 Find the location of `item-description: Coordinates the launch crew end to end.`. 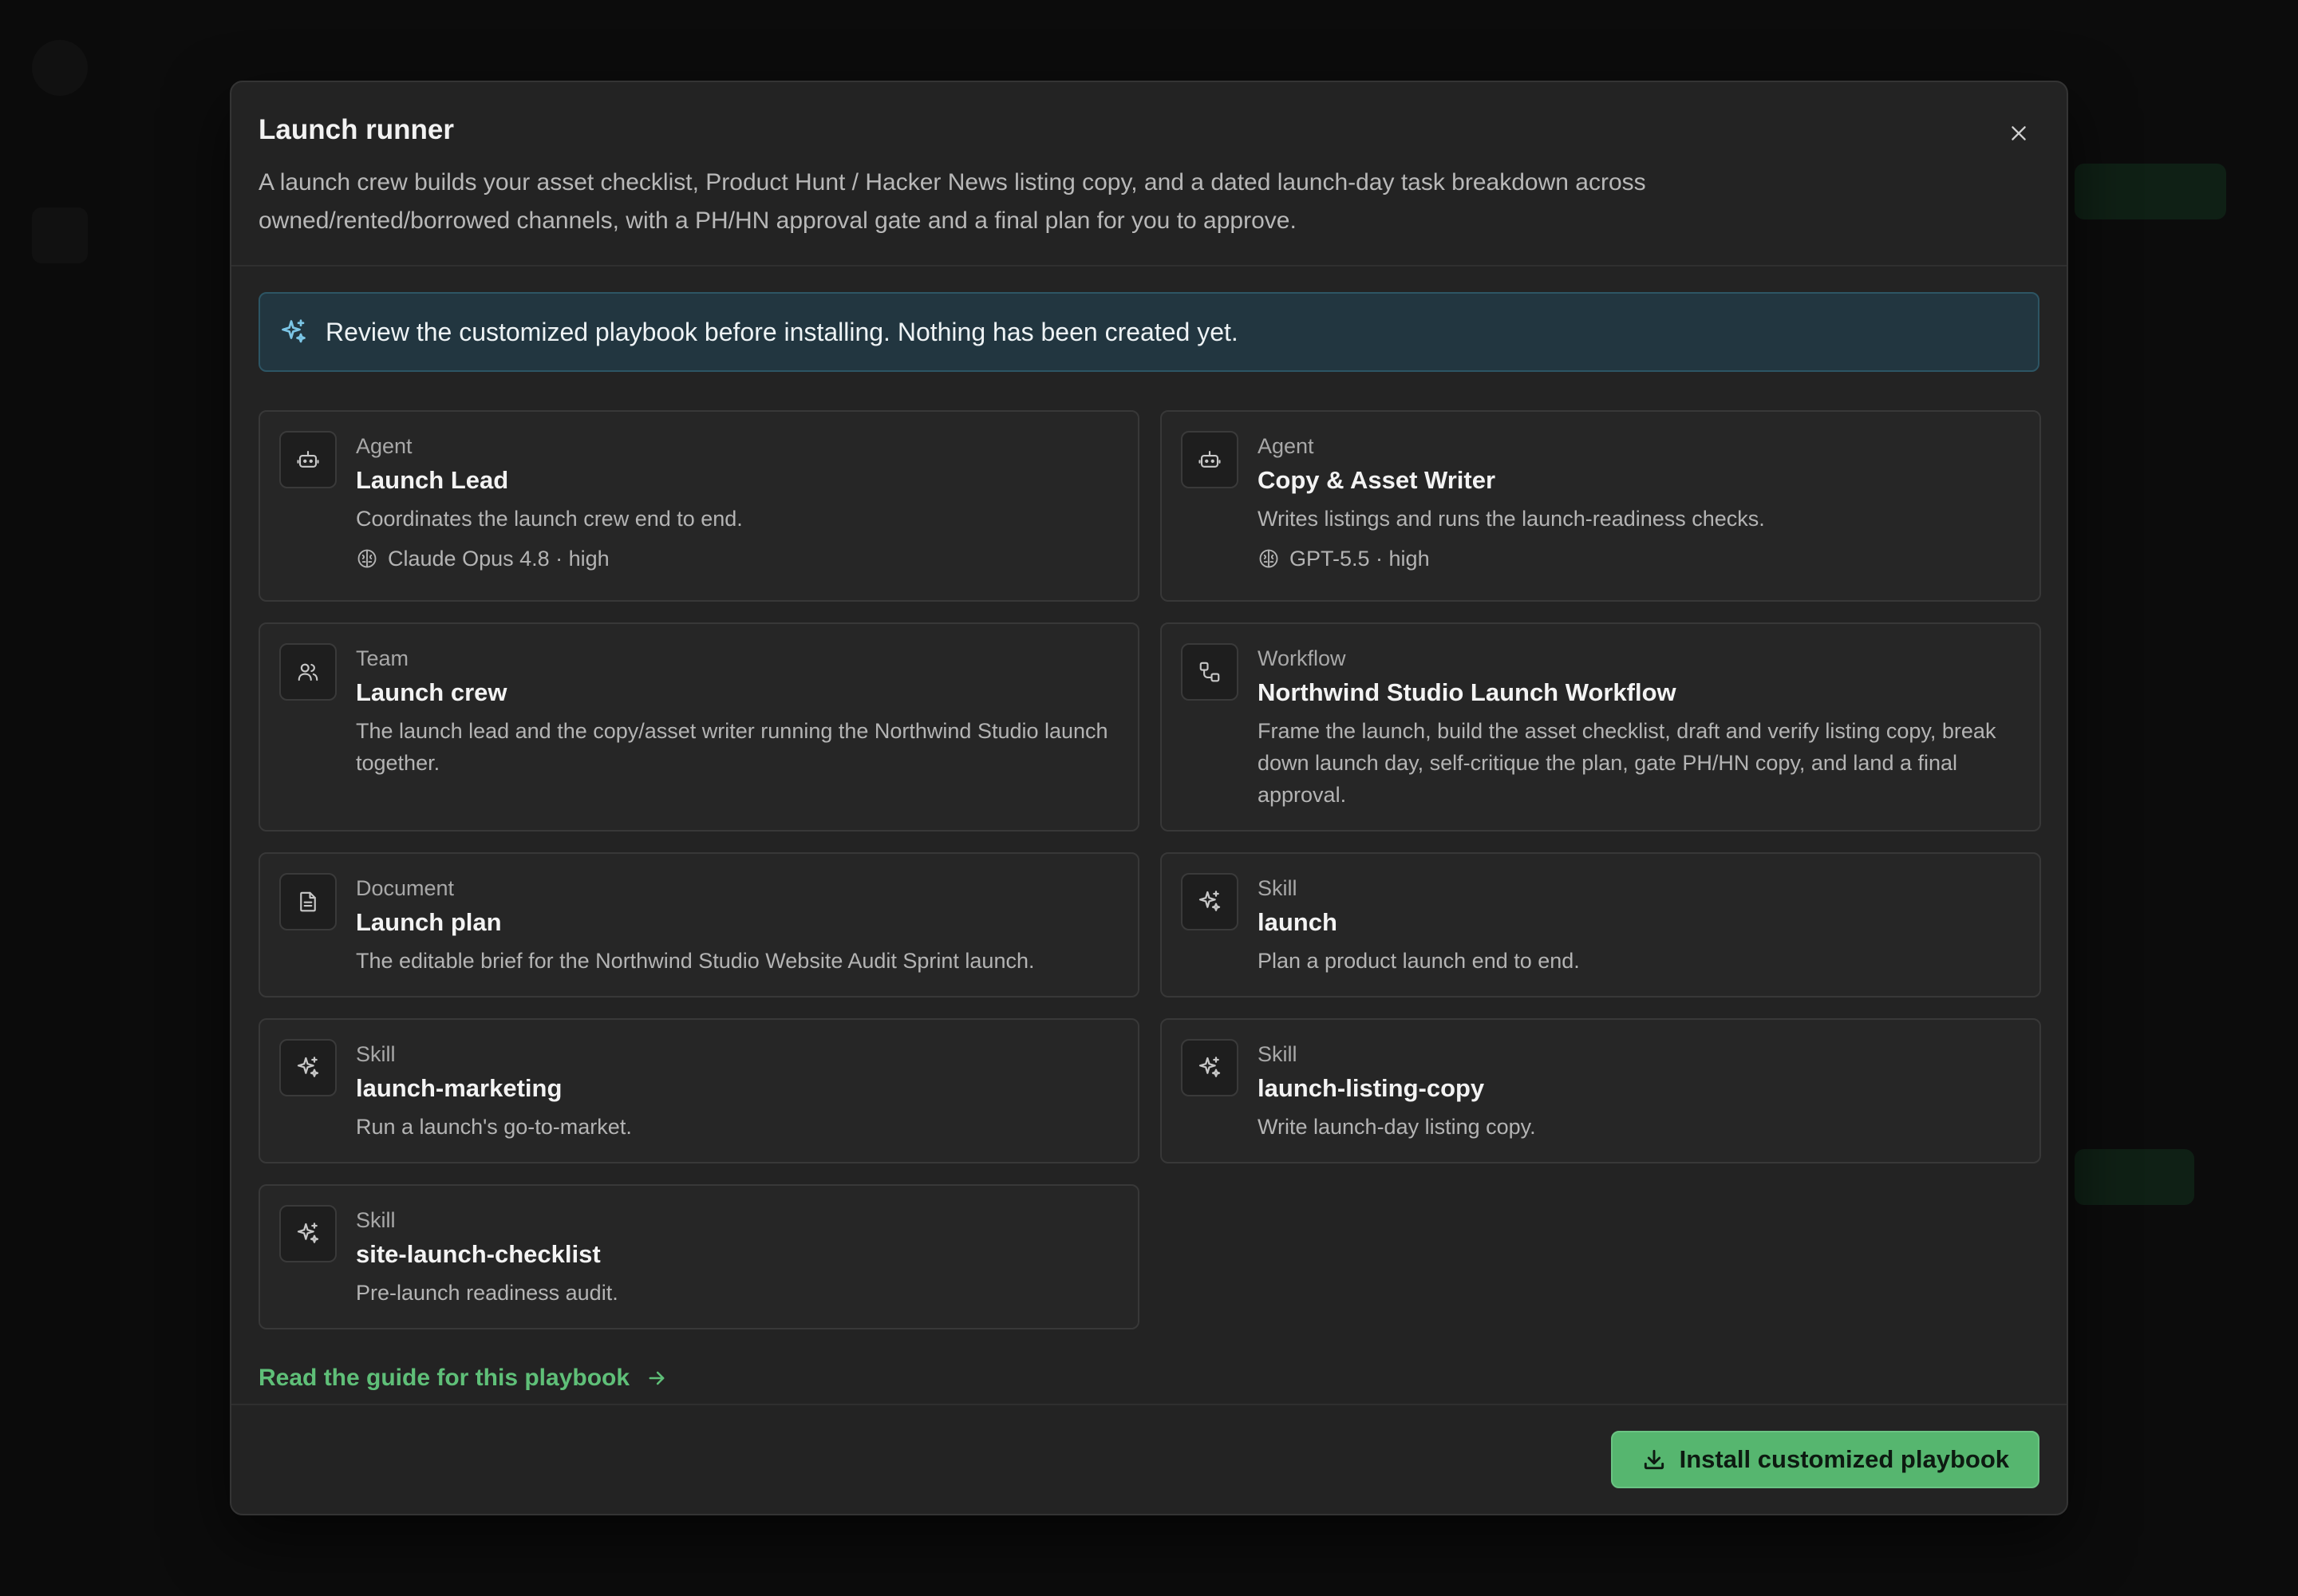

item-description: Coordinates the launch crew end to end. is located at coordinates (550, 519).